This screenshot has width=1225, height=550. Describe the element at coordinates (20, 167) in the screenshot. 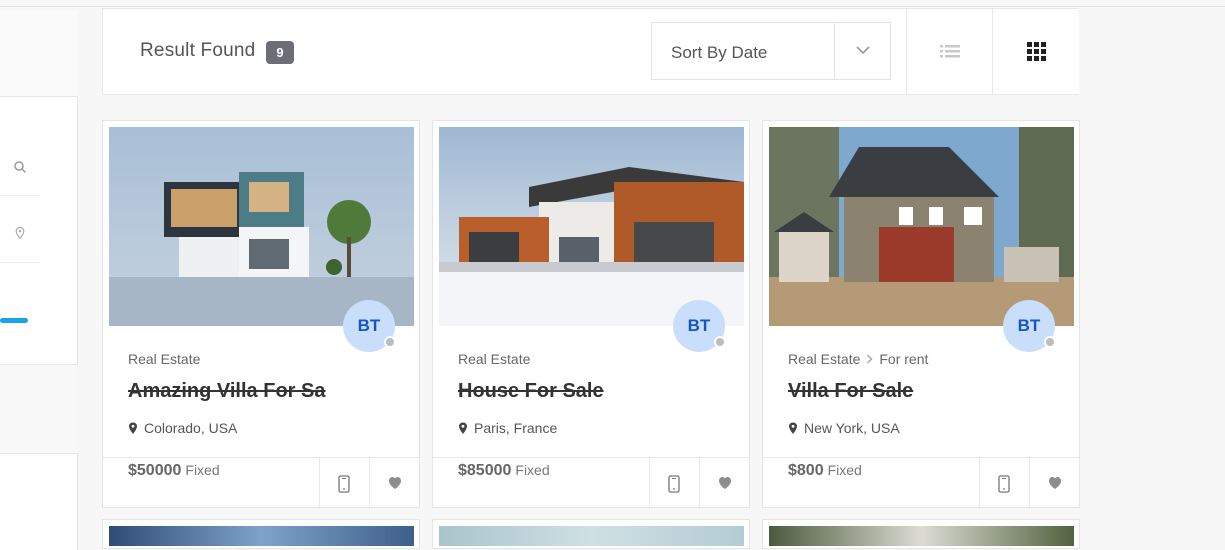

I see `search-icon` at that location.